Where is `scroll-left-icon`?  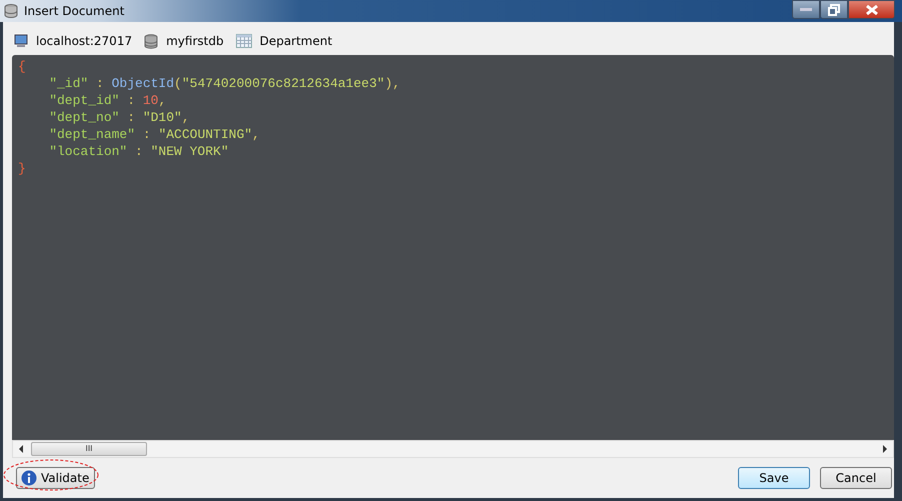
scroll-left-icon is located at coordinates (21, 449).